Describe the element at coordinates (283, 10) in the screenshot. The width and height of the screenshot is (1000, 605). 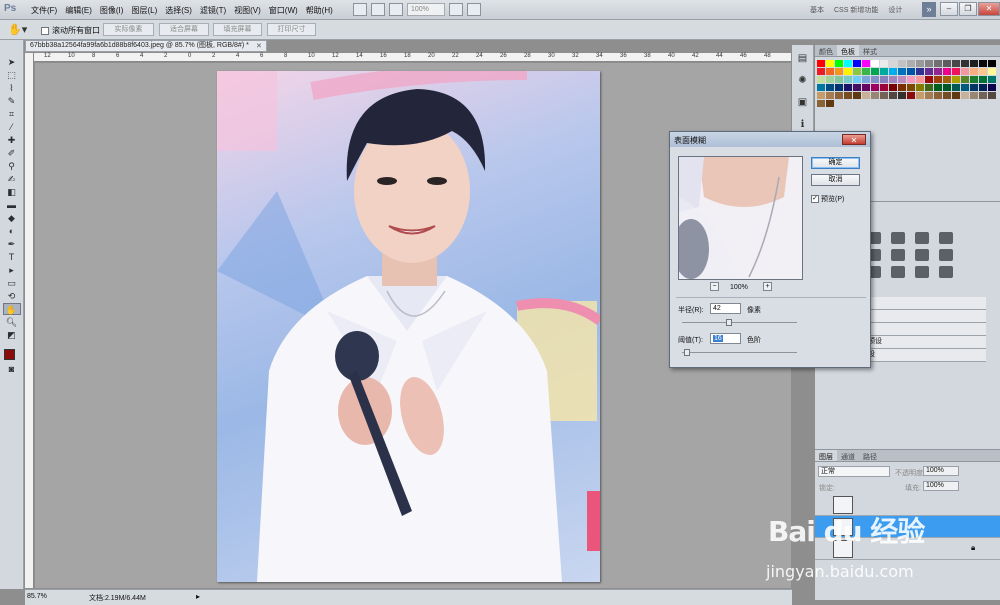
I see `menu-window: 窗口(W)` at that location.